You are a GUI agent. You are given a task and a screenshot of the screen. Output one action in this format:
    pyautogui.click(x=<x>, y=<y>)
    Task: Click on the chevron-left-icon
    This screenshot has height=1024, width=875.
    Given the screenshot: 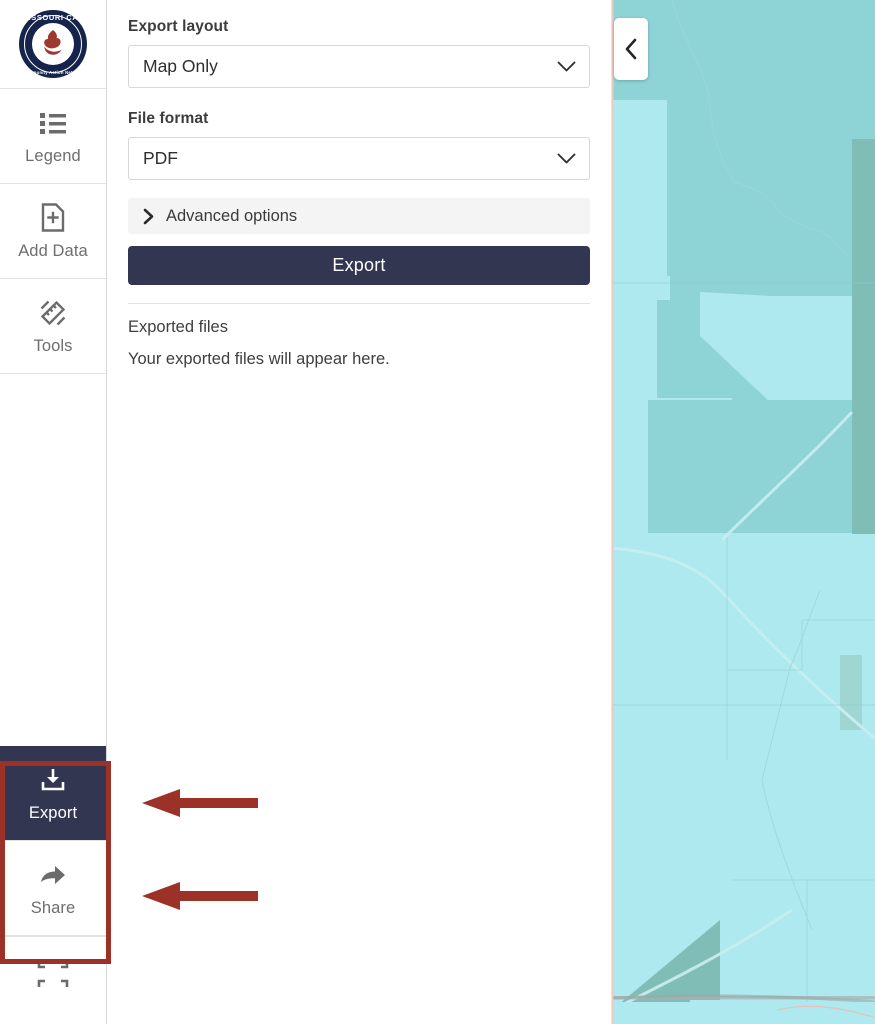 What is the action you would take?
    pyautogui.click(x=631, y=49)
    